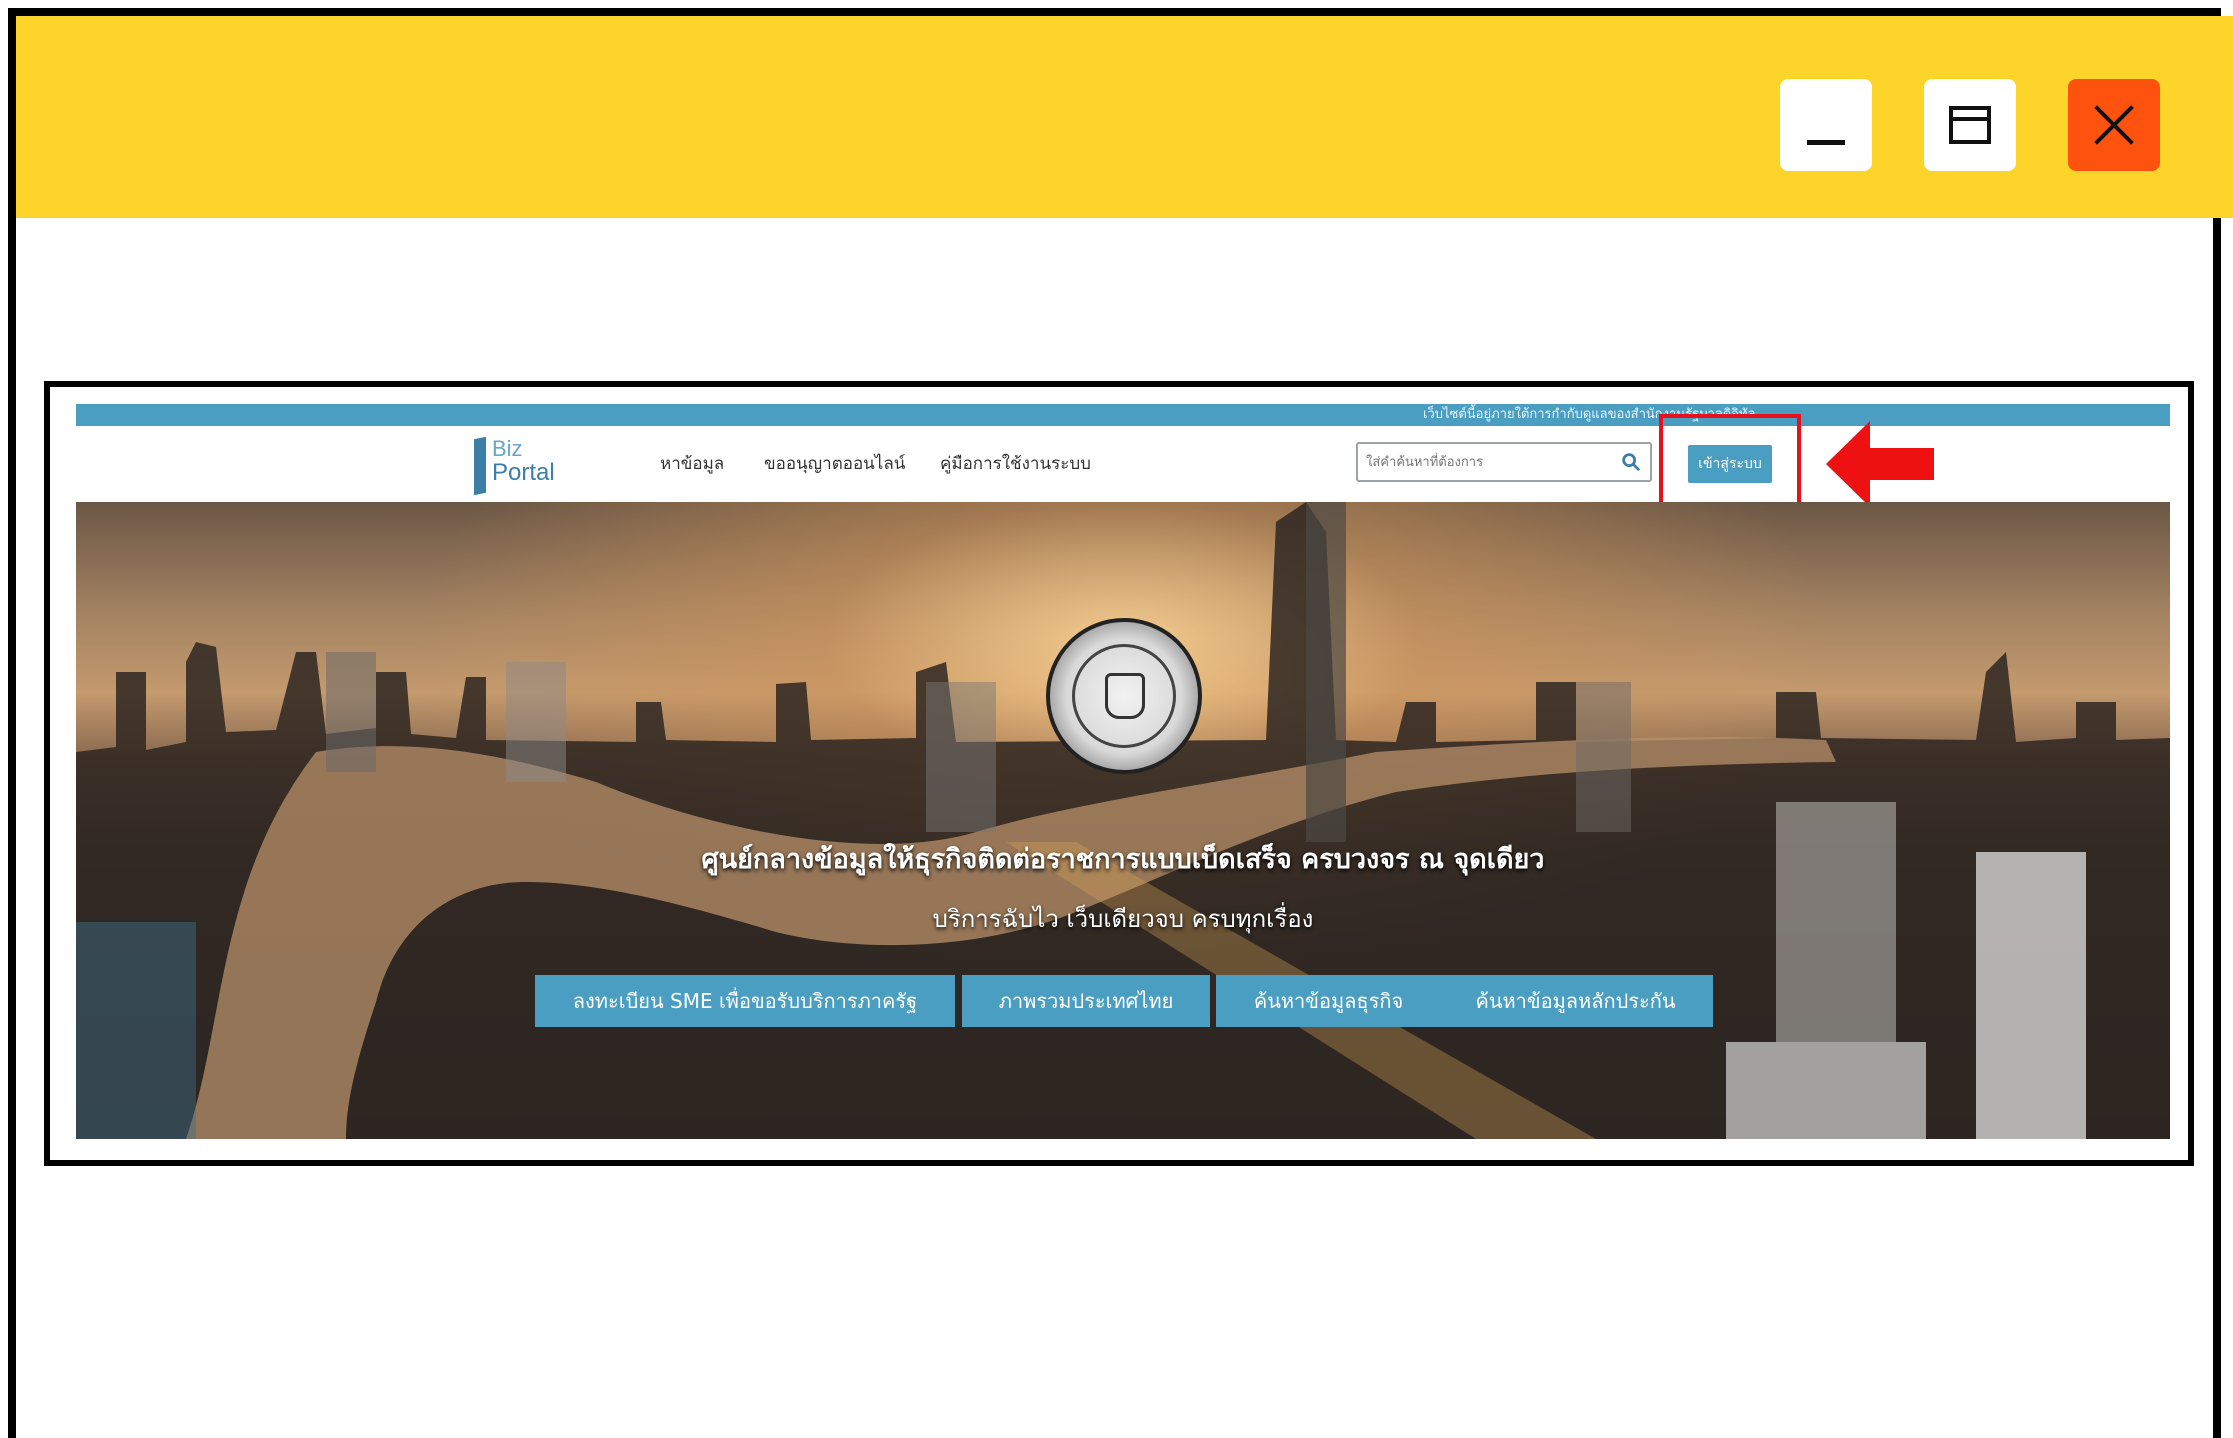 This screenshot has width=2233, height=1438. What do you see at coordinates (1123, 919) in the screenshot?
I see `hero-subtitle: บริการฉับไว เว็บเดียวจบ ครบทุกเรื่อง` at bounding box center [1123, 919].